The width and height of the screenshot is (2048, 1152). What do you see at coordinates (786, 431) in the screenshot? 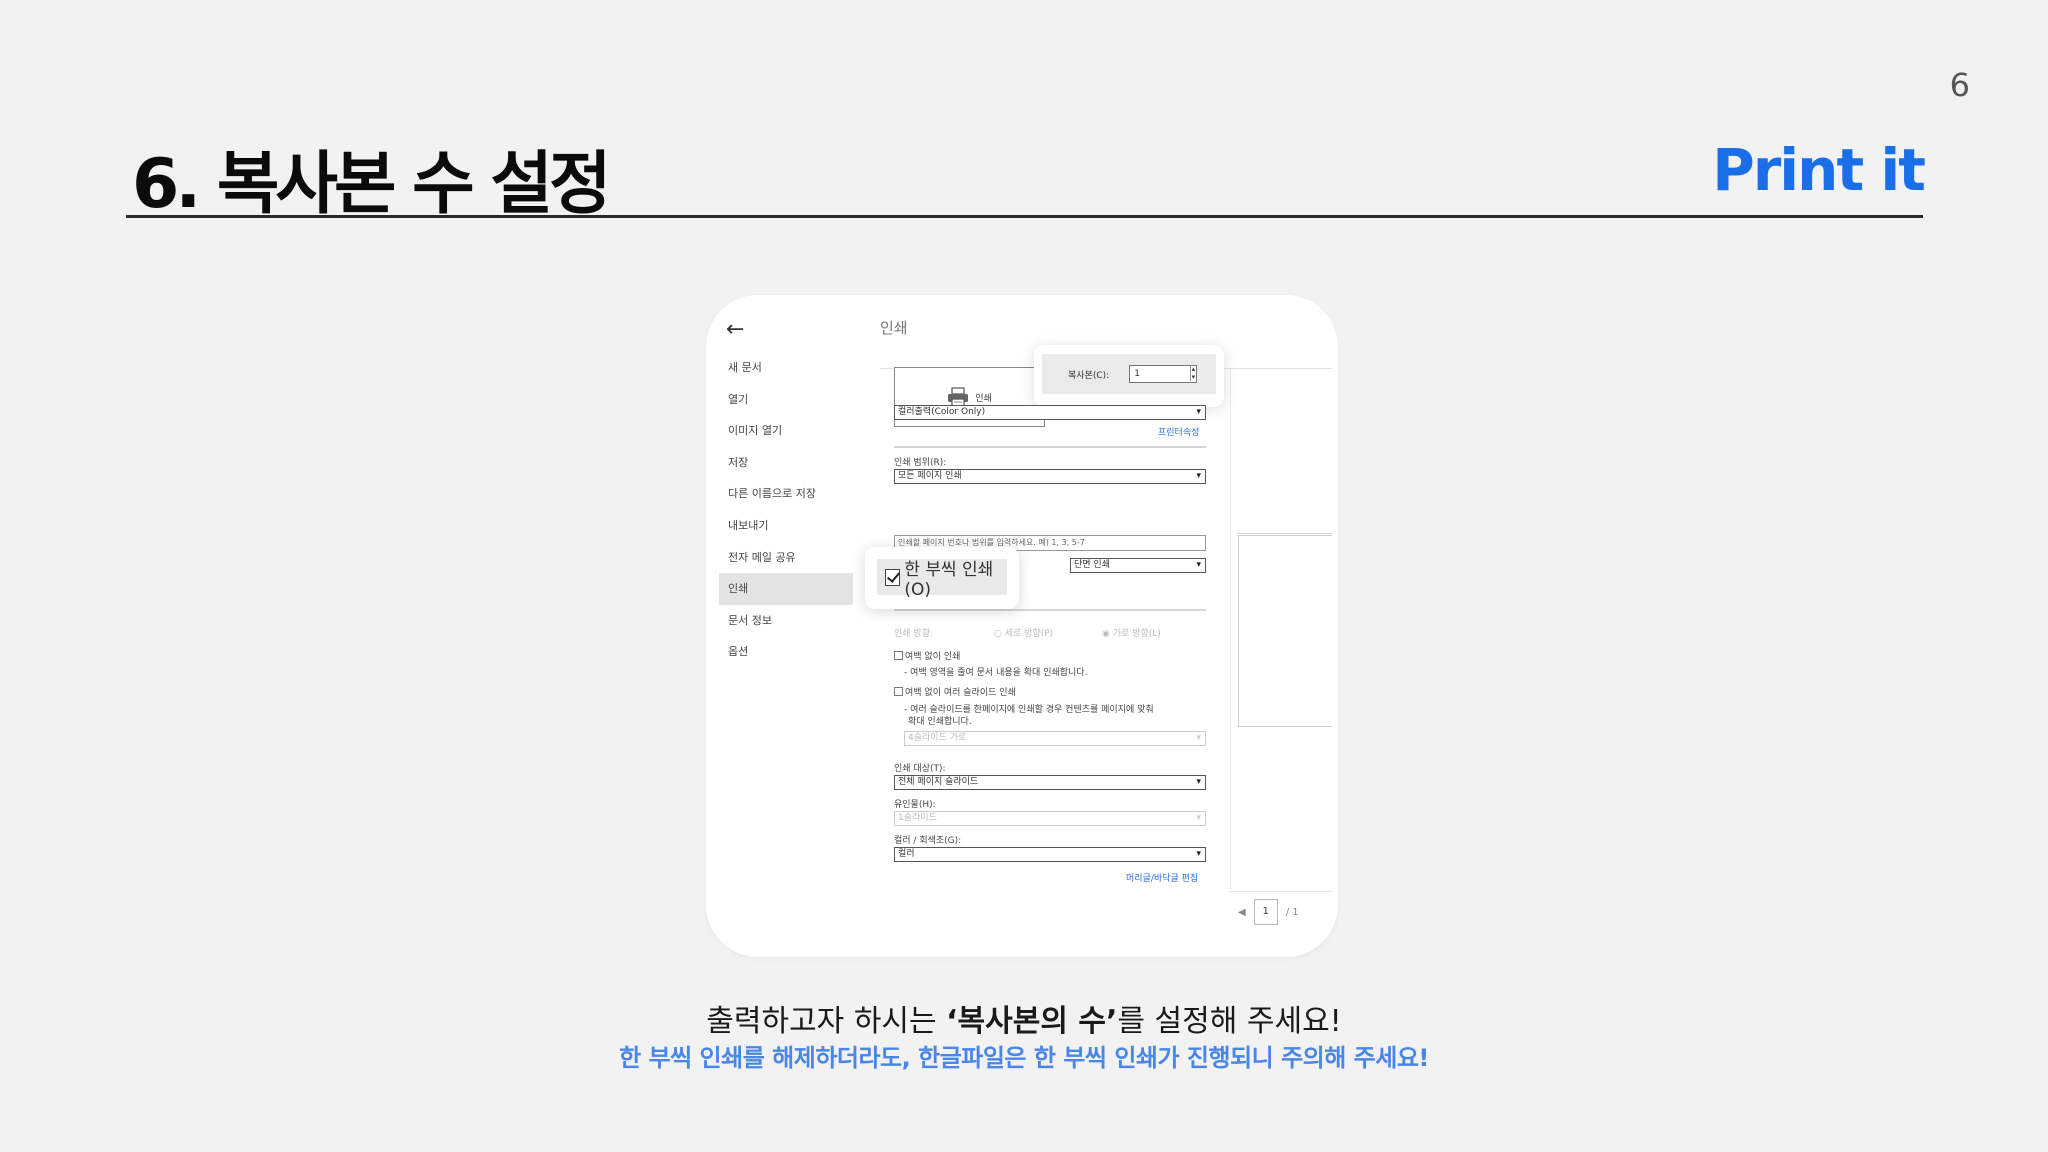
I see `menu-item-open-image: 이미지 열기` at bounding box center [786, 431].